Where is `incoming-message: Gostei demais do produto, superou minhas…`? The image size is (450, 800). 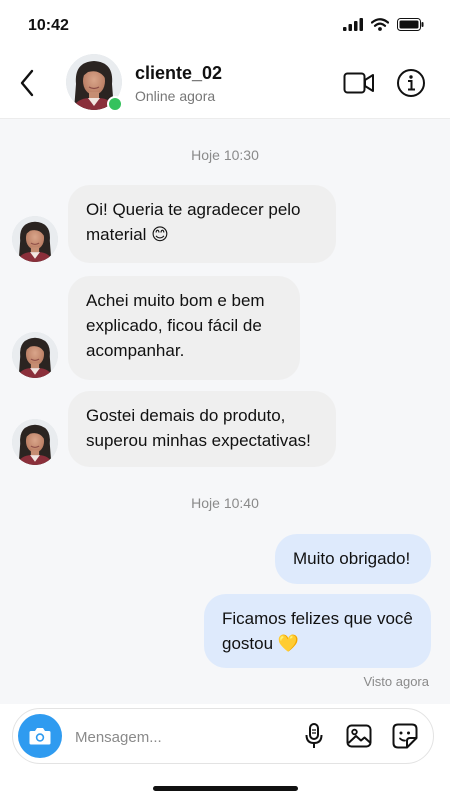
incoming-message: Gostei demais do produto, superou minhas… is located at coordinates (202, 429).